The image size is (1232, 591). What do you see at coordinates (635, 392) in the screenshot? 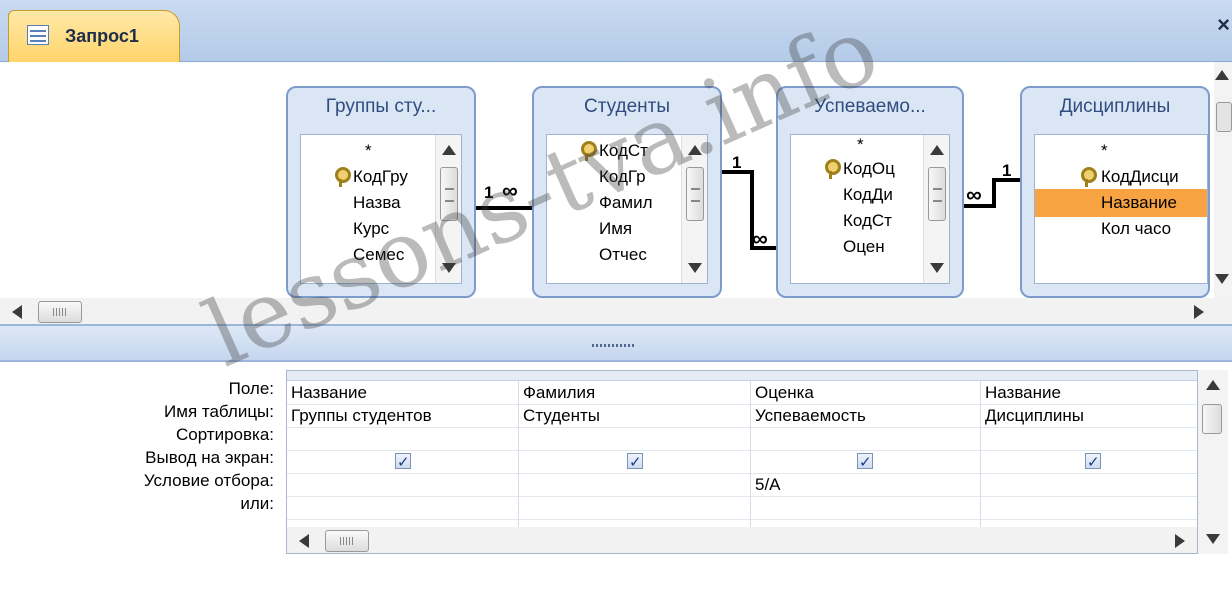
I see `grid-cell-field: Фамилия` at bounding box center [635, 392].